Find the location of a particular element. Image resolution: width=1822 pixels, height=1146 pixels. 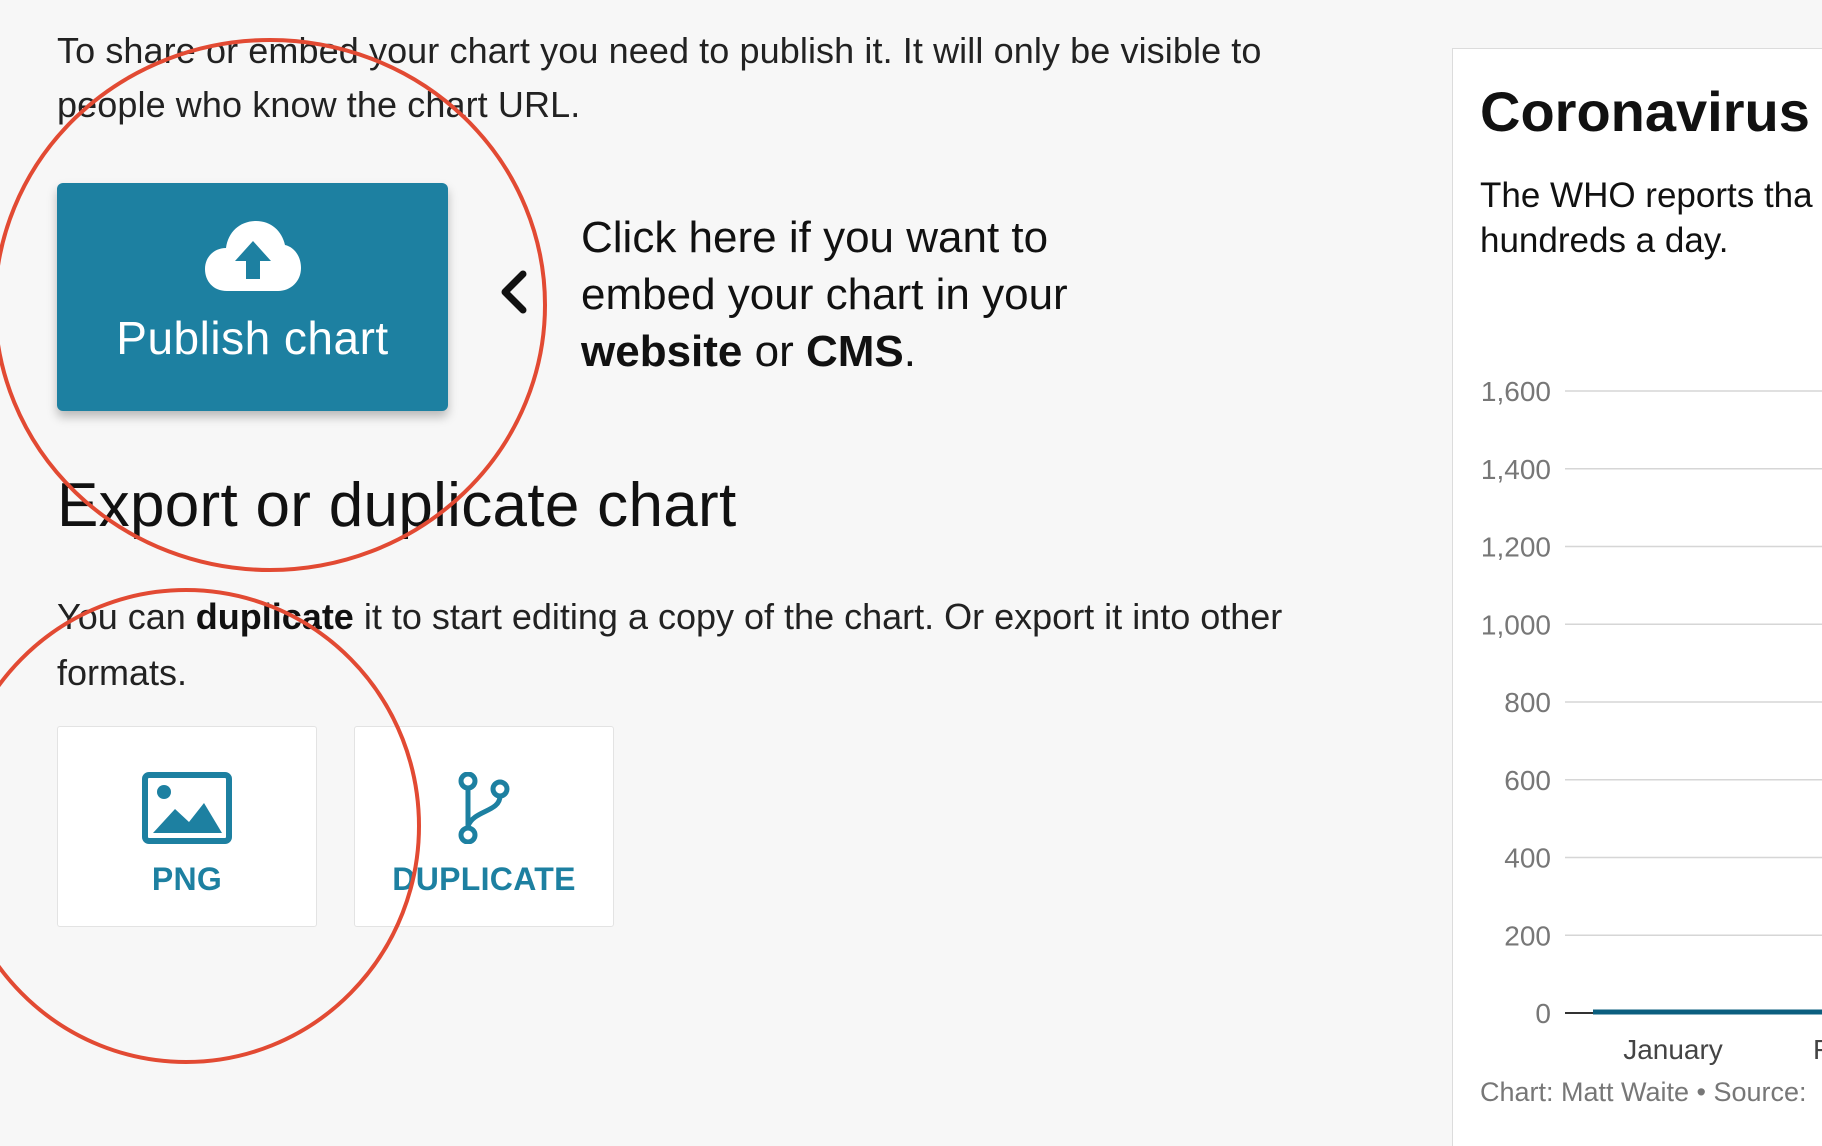

preview-desc-line1: The WHO reports tha is located at coordinates (1646, 195).